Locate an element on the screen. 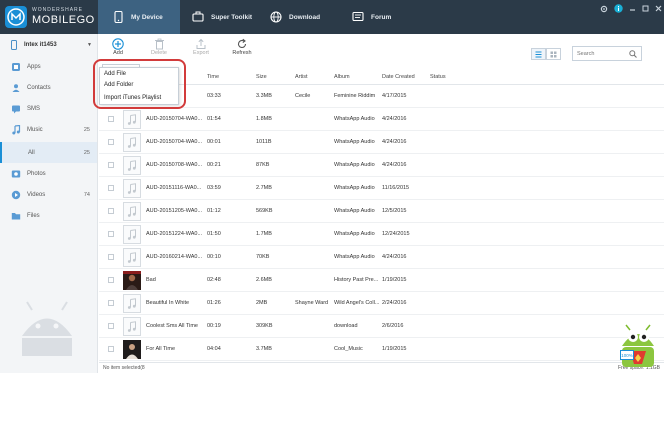 The height and width of the screenshot is (437, 664). row-album: download is located at coordinates (346, 326).